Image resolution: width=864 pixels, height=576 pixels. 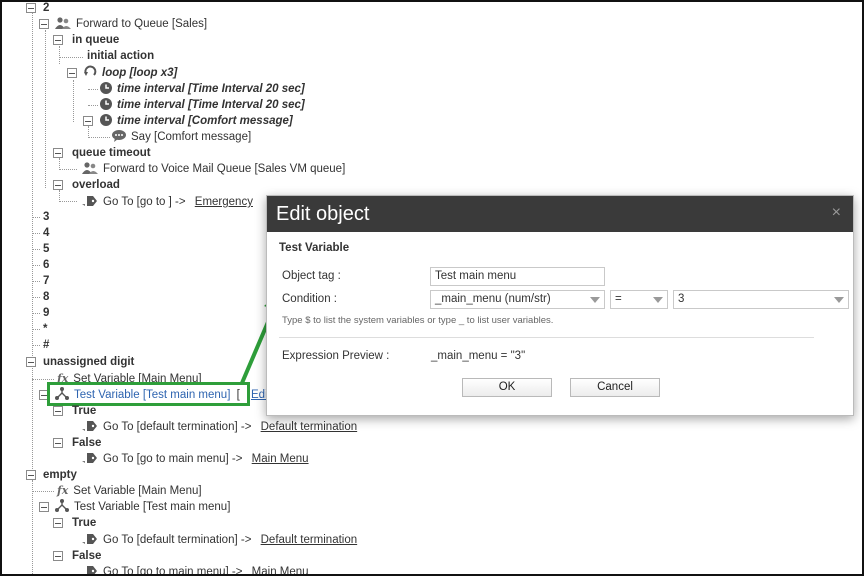 What do you see at coordinates (323, 214) in the screenshot?
I see `dialog-title: Edit object` at bounding box center [323, 214].